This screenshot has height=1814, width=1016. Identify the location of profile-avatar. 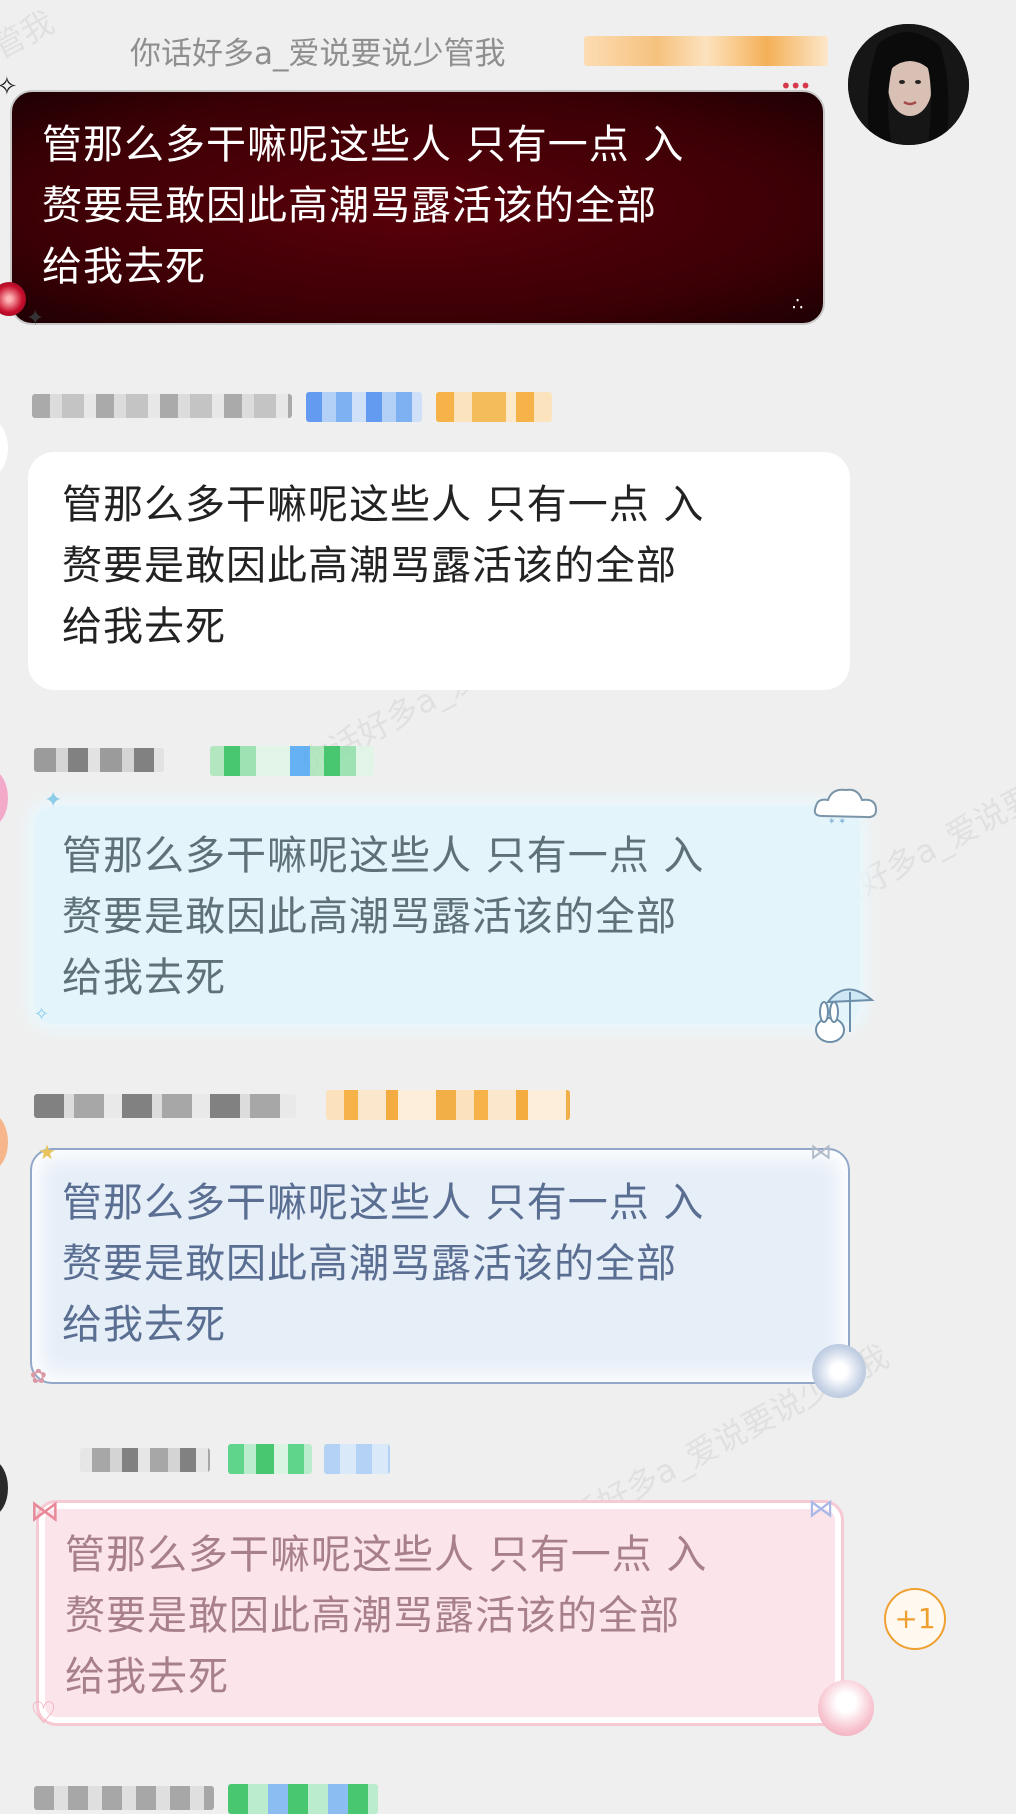
(908, 84).